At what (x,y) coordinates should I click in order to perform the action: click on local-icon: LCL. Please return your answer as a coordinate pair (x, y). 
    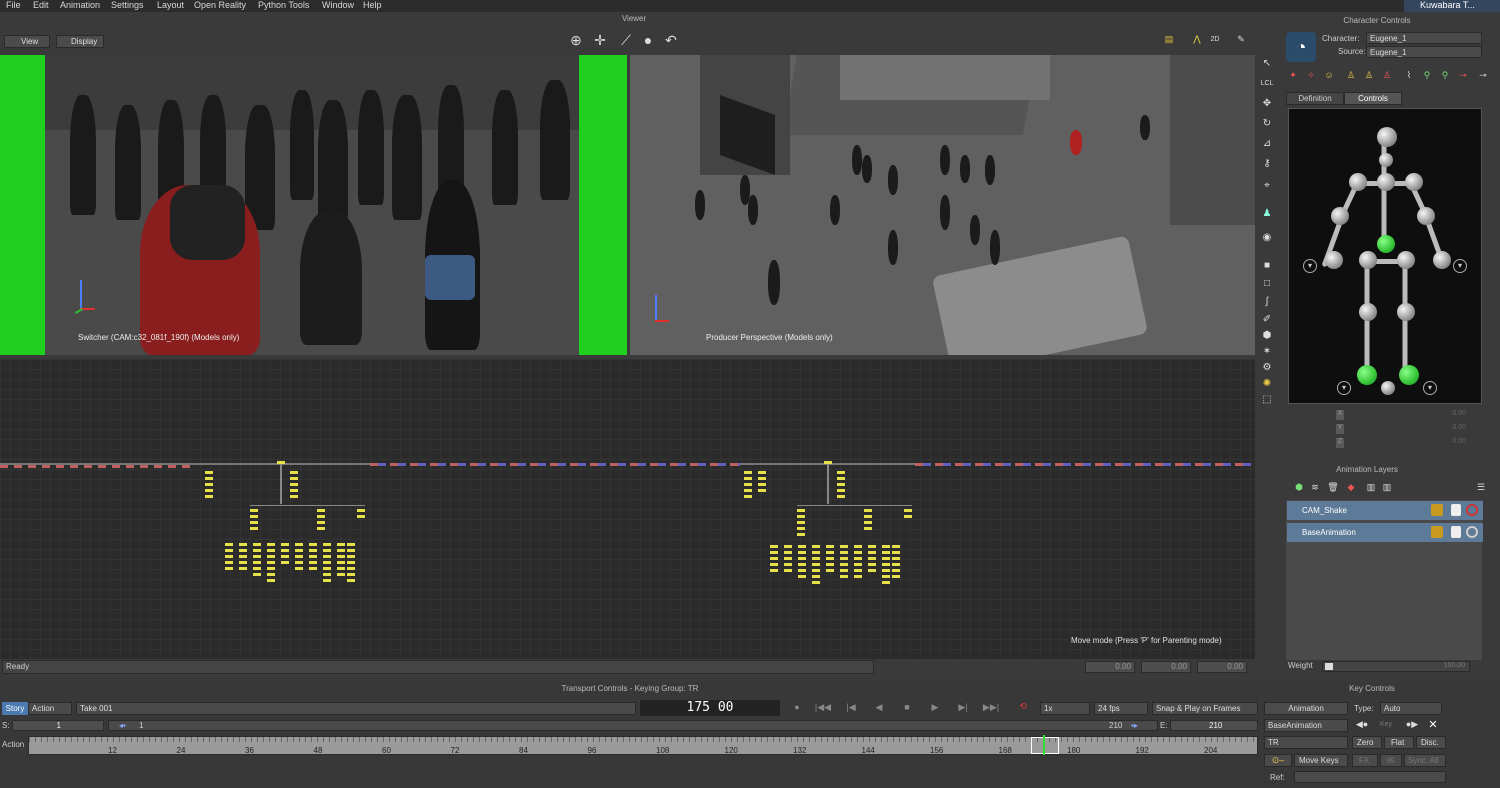
    Looking at the image, I should click on (1267, 84).